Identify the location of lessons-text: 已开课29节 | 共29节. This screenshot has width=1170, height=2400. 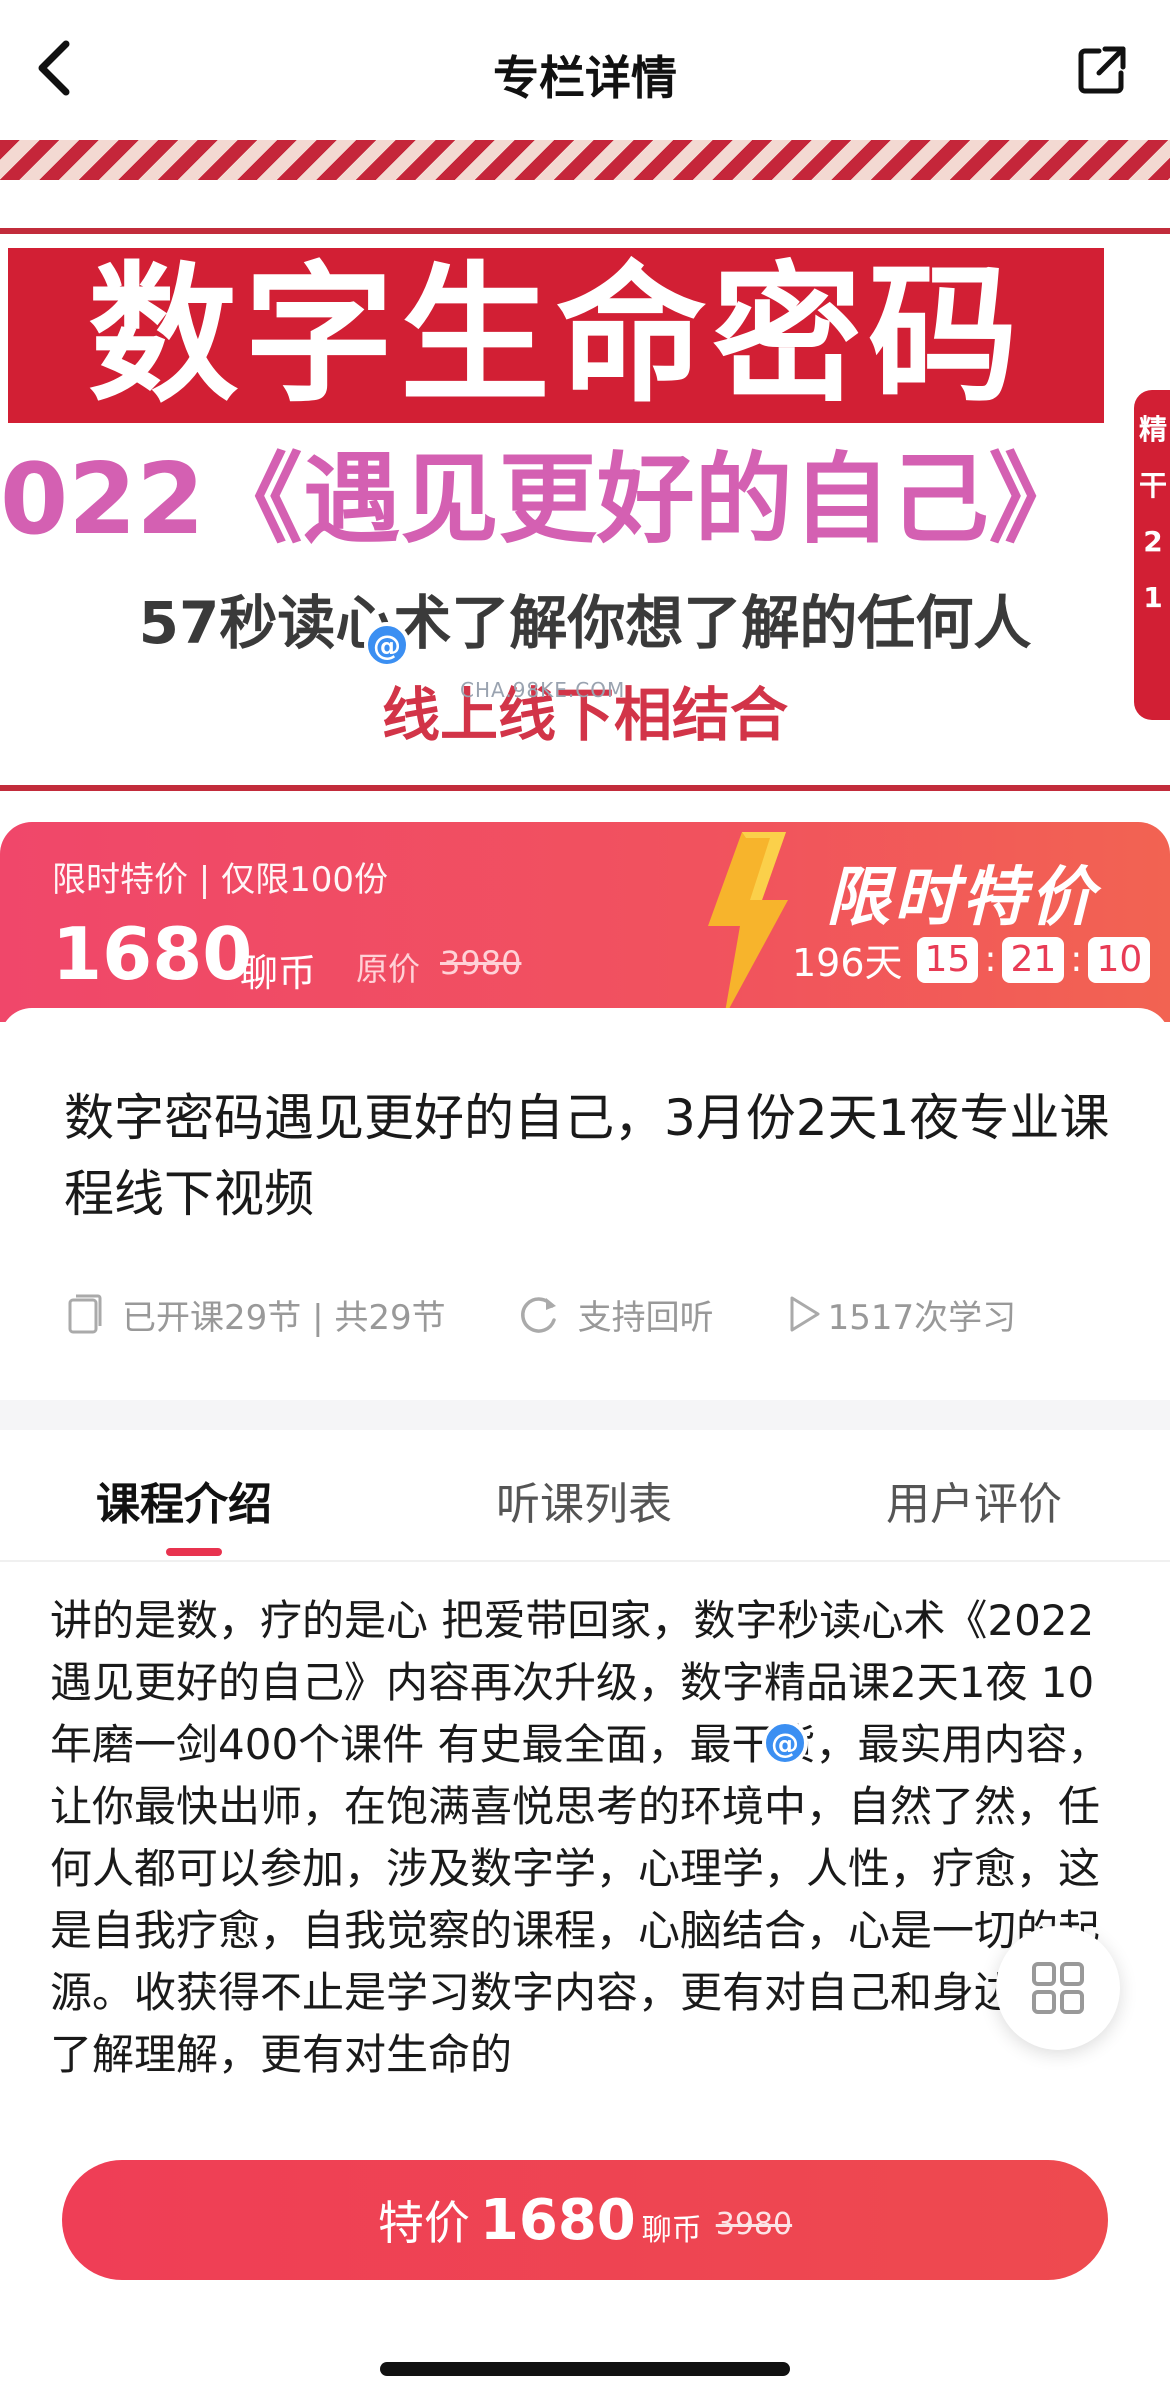
(284, 1317).